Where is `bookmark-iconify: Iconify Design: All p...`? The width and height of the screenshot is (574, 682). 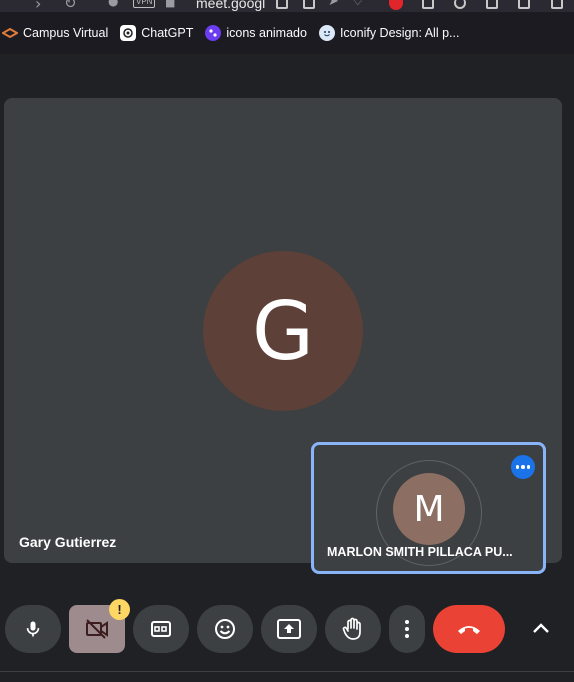 bookmark-iconify: Iconify Design: All p... is located at coordinates (389, 32).